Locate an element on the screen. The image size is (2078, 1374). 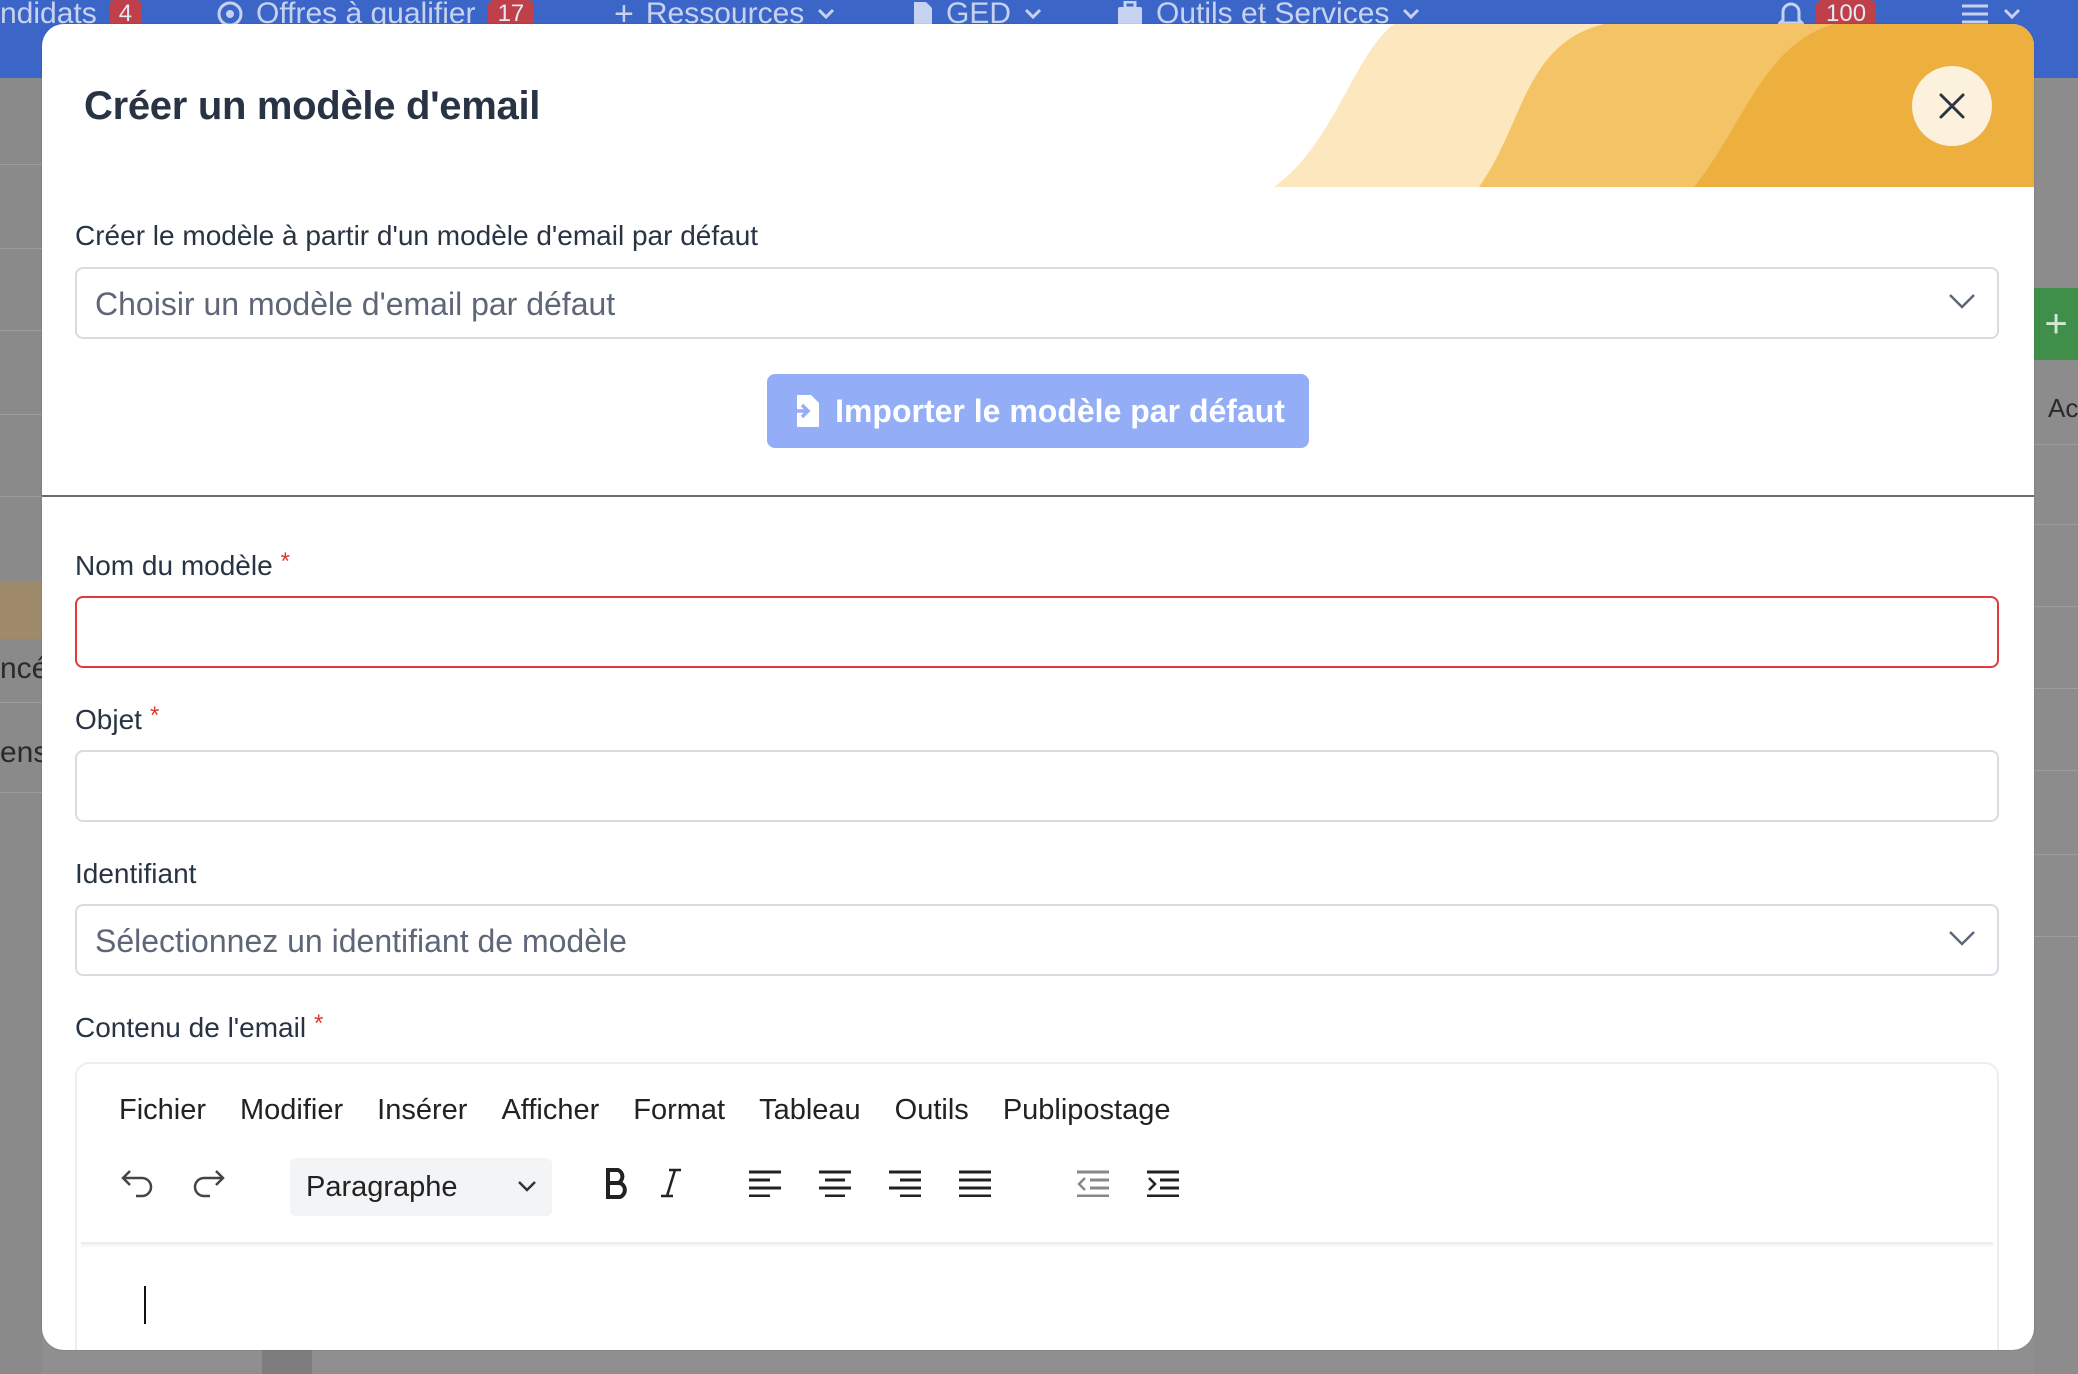
redo-icon is located at coordinates (209, 1184).